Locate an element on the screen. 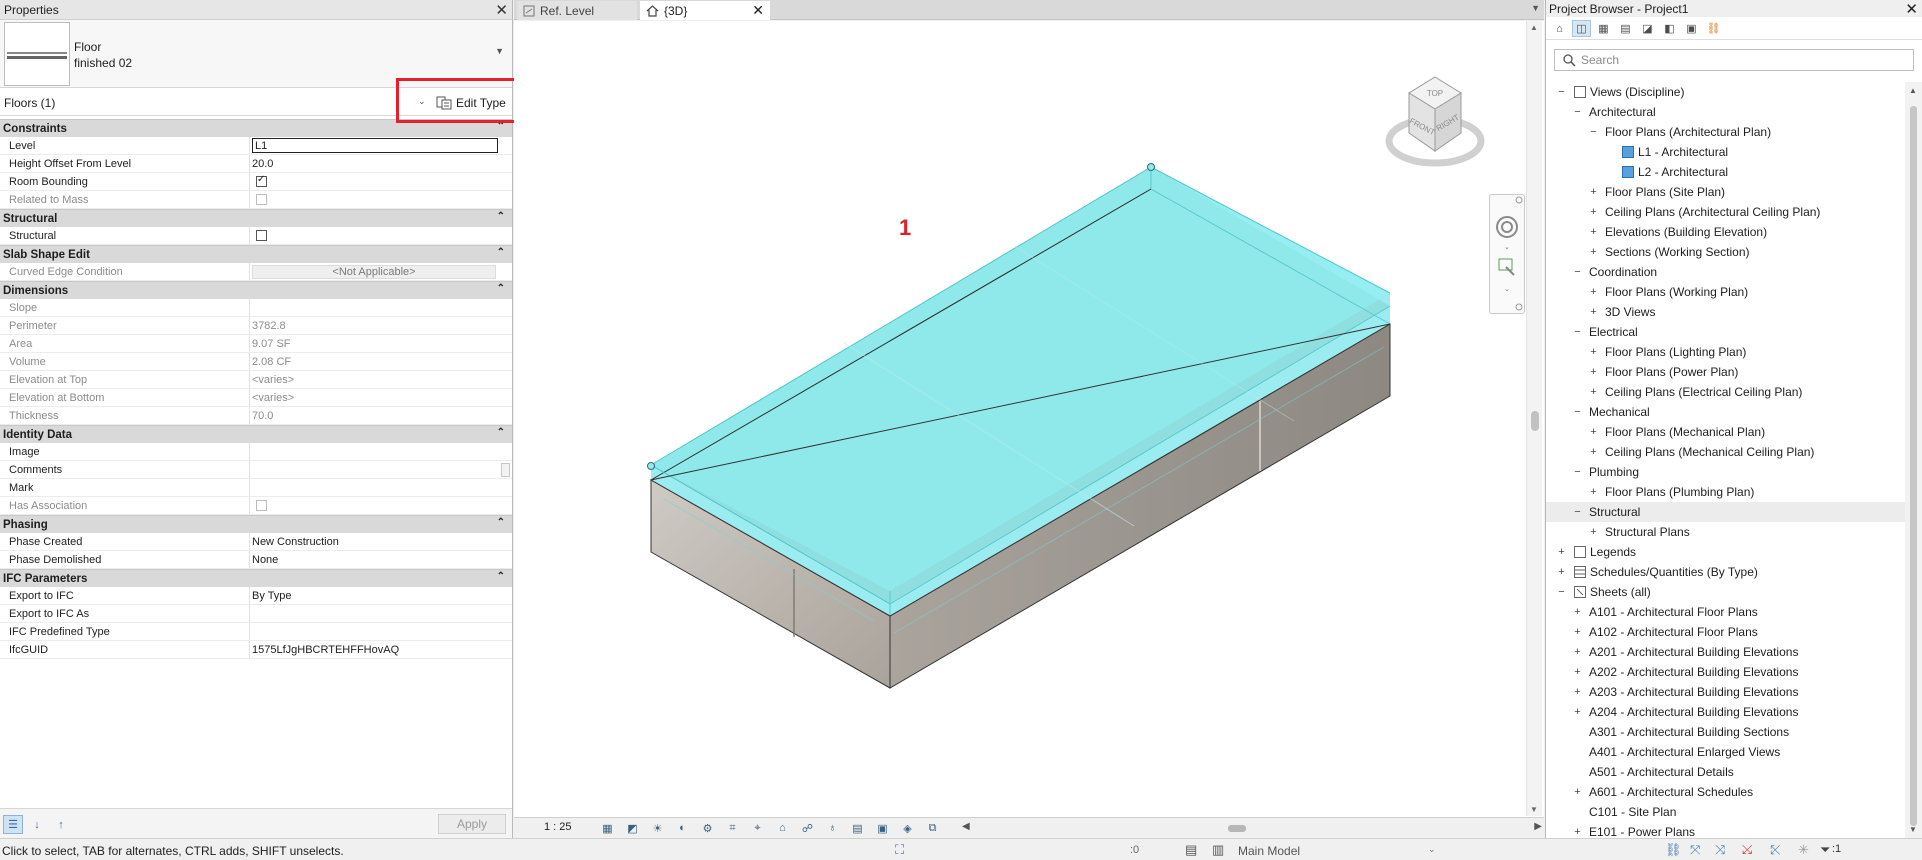  tree-item: + Floor Plans (Mechanical Plan) is located at coordinates (1726, 432).